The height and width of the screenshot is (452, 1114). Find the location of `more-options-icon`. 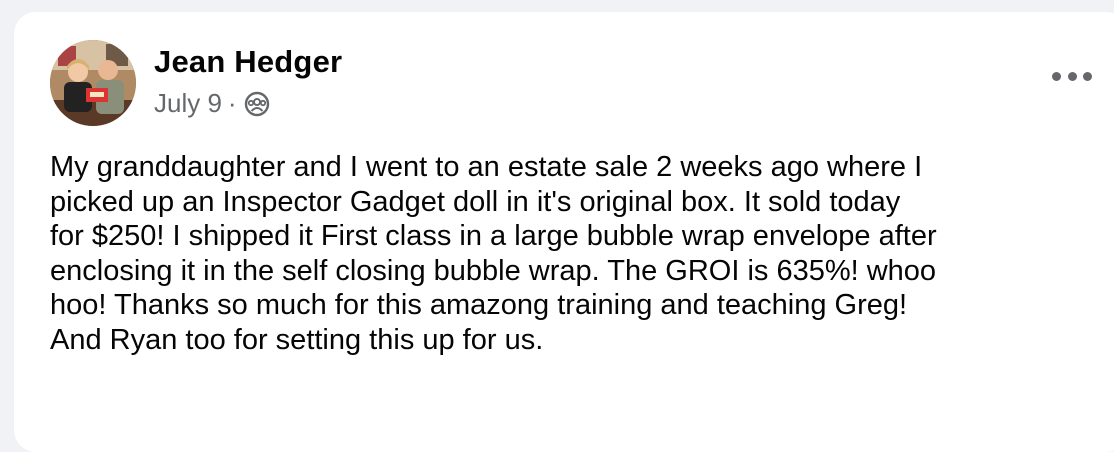

more-options-icon is located at coordinates (1072, 76).